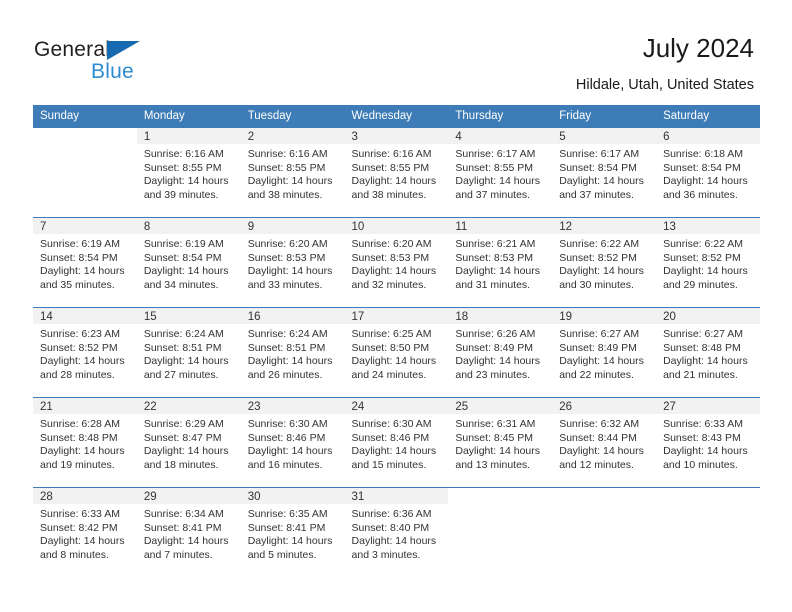  I want to click on daylight-text-line2: and 21 minutes., so click(700, 374).